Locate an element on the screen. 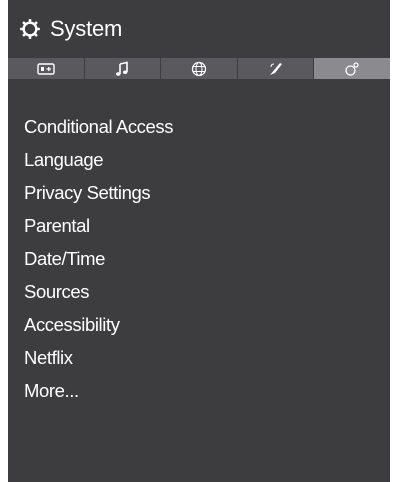 Image resolution: width=399 pixels, height=482 pixels. tab-channels is located at coordinates (276, 68).